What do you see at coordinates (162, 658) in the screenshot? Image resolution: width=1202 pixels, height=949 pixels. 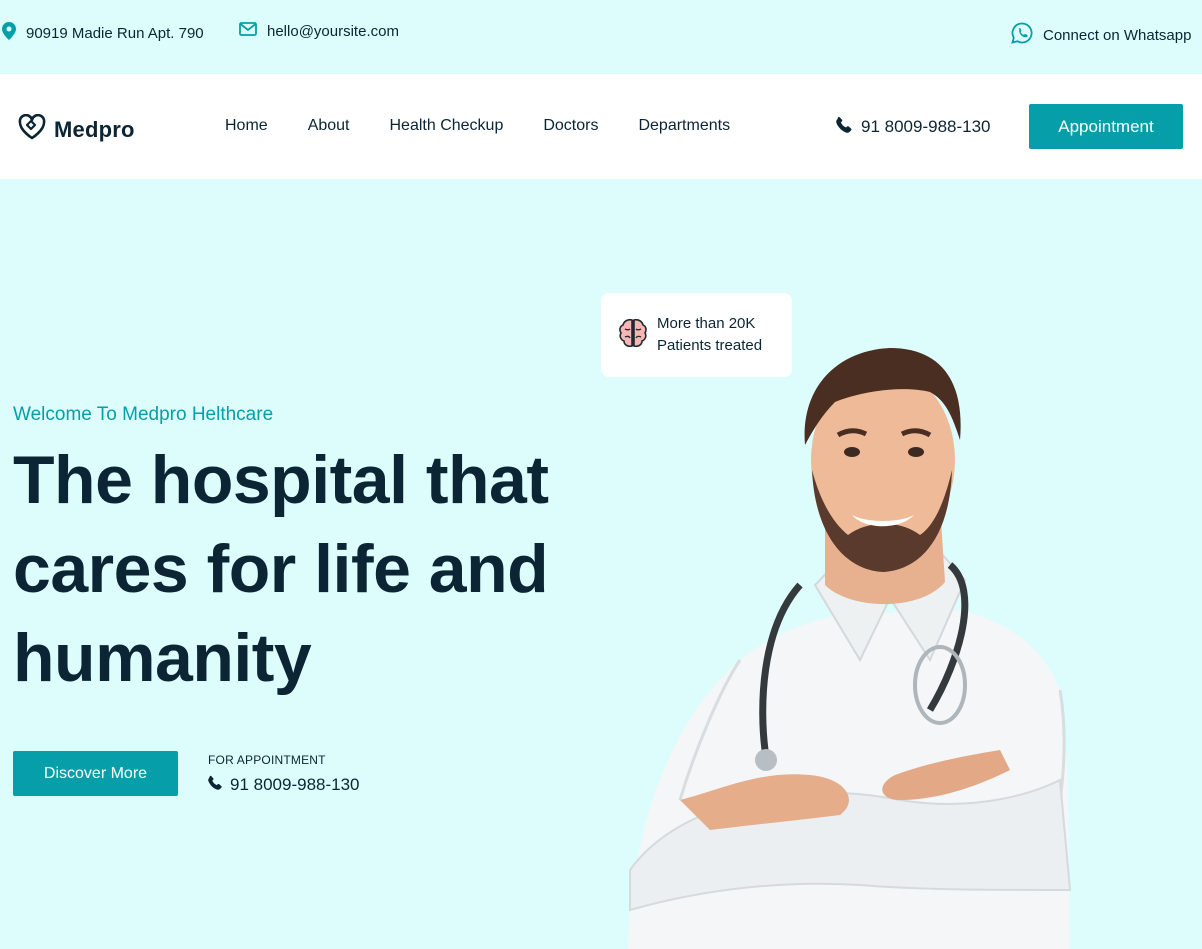 I see `hero-title-line-3: humanity` at bounding box center [162, 658].